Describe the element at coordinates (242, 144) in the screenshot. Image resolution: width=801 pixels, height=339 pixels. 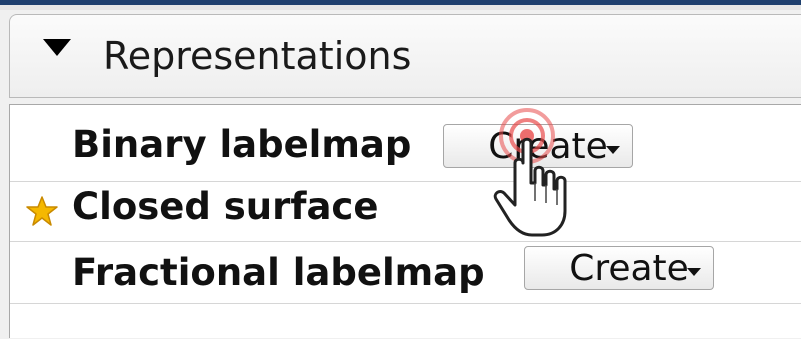
I see `representation-name: Binary labelmap` at that location.